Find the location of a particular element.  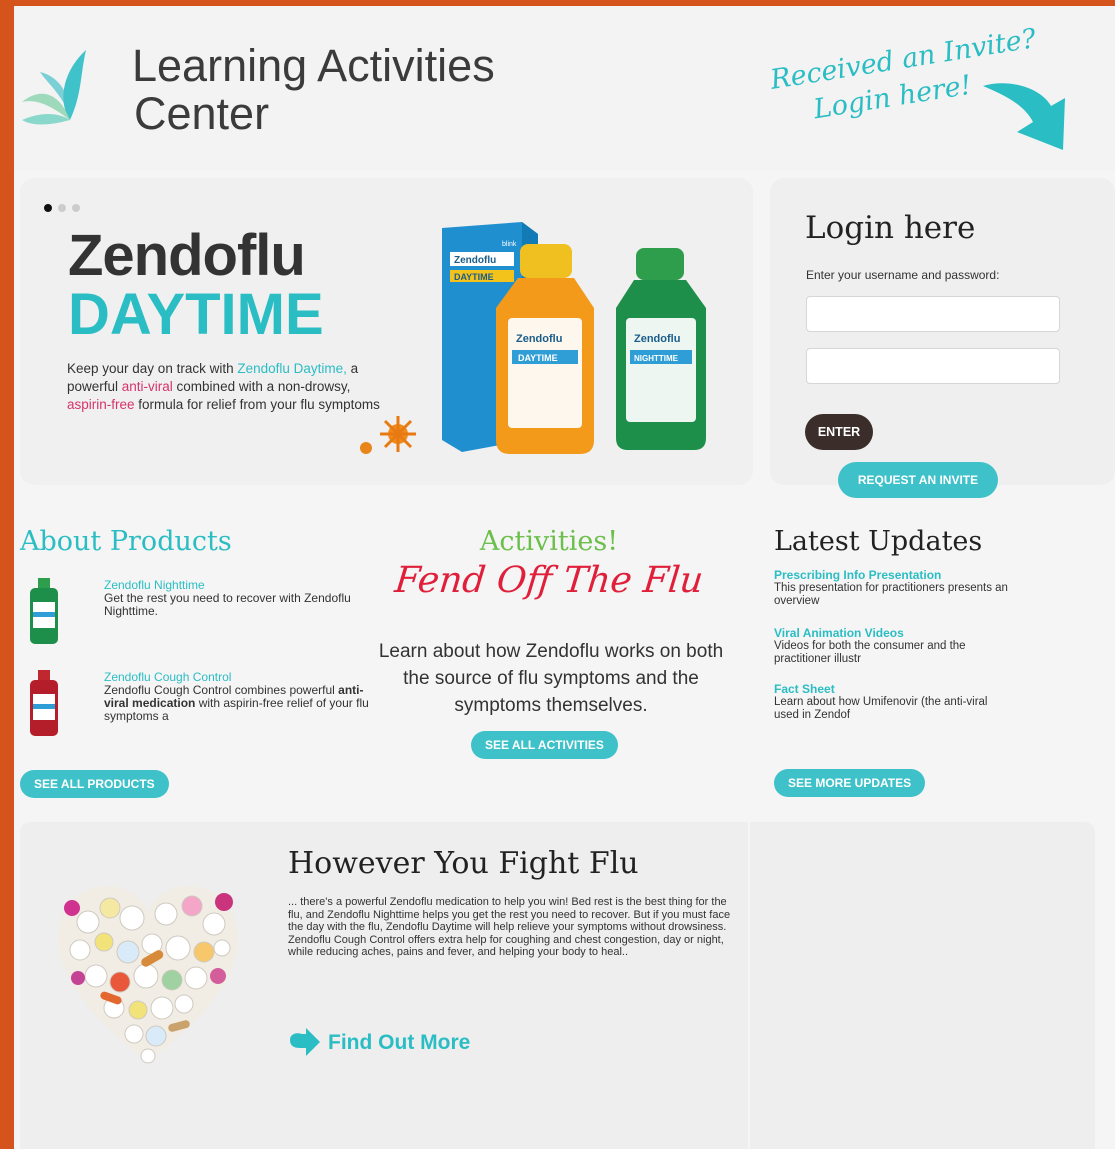

cough-control-bottle-thumb is located at coordinates (44, 703).